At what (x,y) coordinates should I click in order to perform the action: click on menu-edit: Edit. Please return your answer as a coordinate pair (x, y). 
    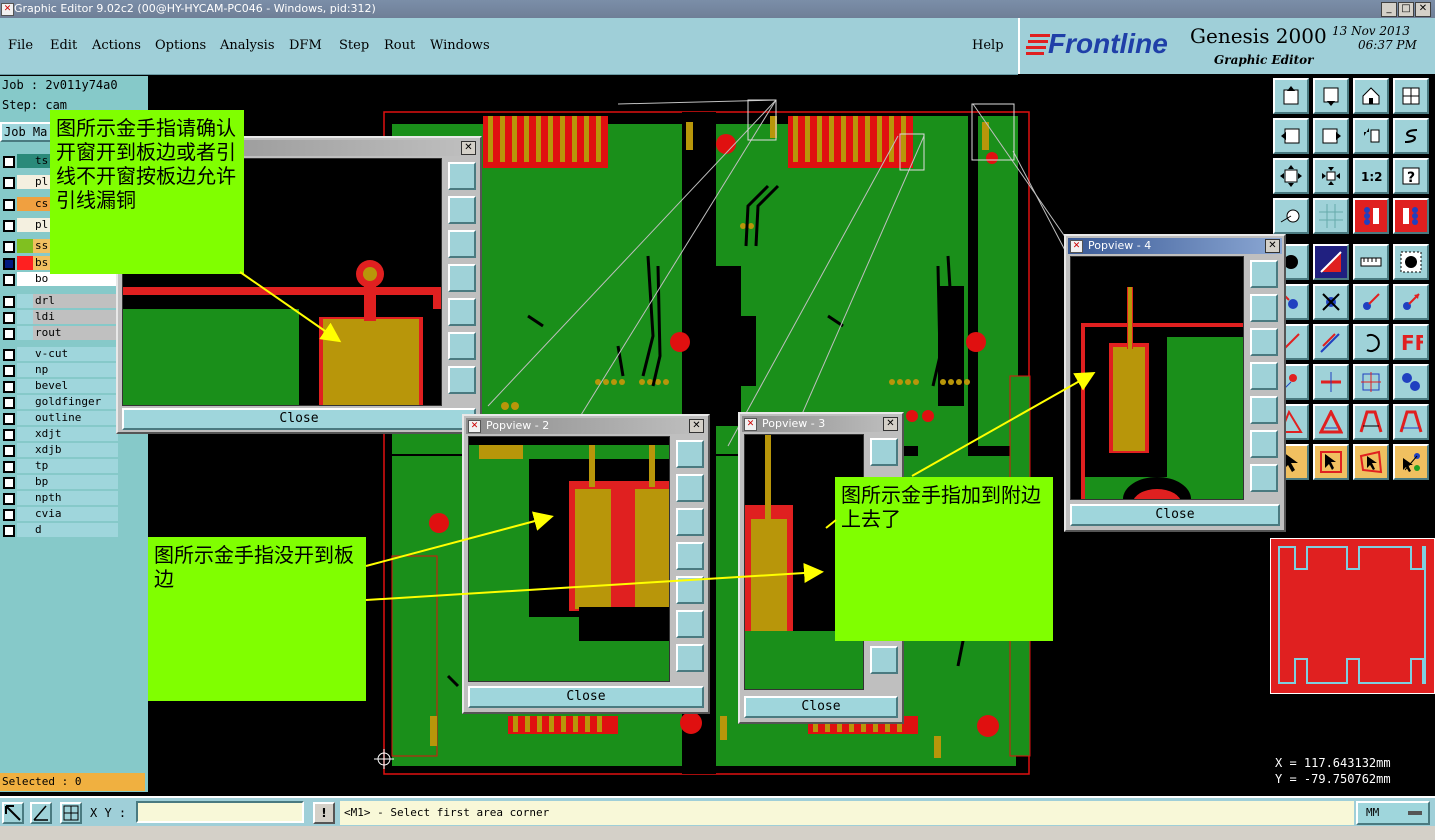
    Looking at the image, I should click on (63, 45).